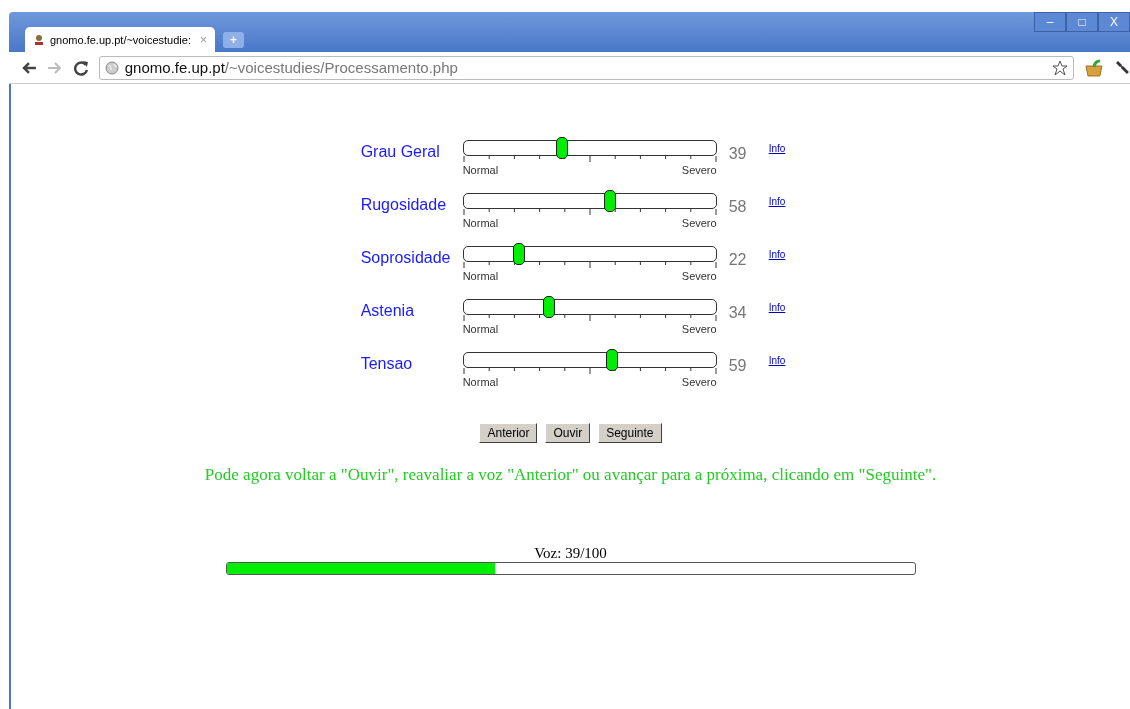 Image resolution: width=1130 pixels, height=709 pixels. I want to click on scale-value: 39, so click(738, 153).